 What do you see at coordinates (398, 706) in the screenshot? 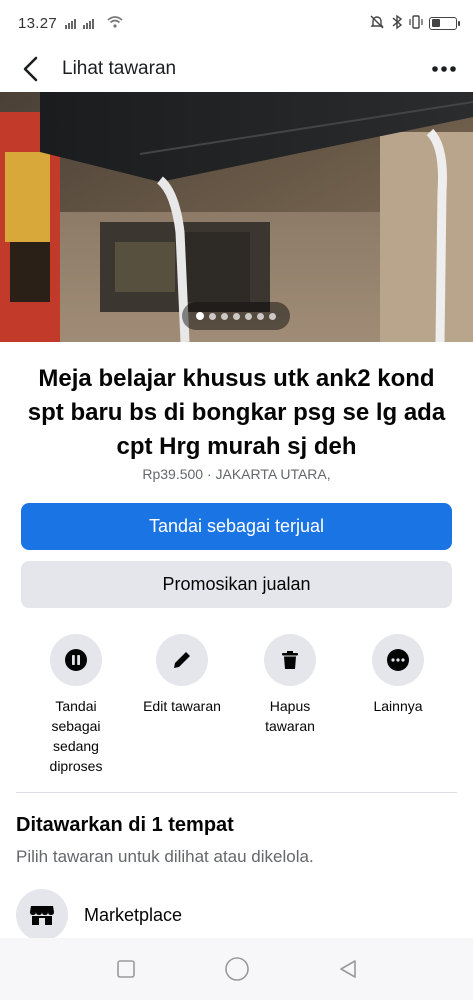
I see `more-actions-label: Lainnya` at bounding box center [398, 706].